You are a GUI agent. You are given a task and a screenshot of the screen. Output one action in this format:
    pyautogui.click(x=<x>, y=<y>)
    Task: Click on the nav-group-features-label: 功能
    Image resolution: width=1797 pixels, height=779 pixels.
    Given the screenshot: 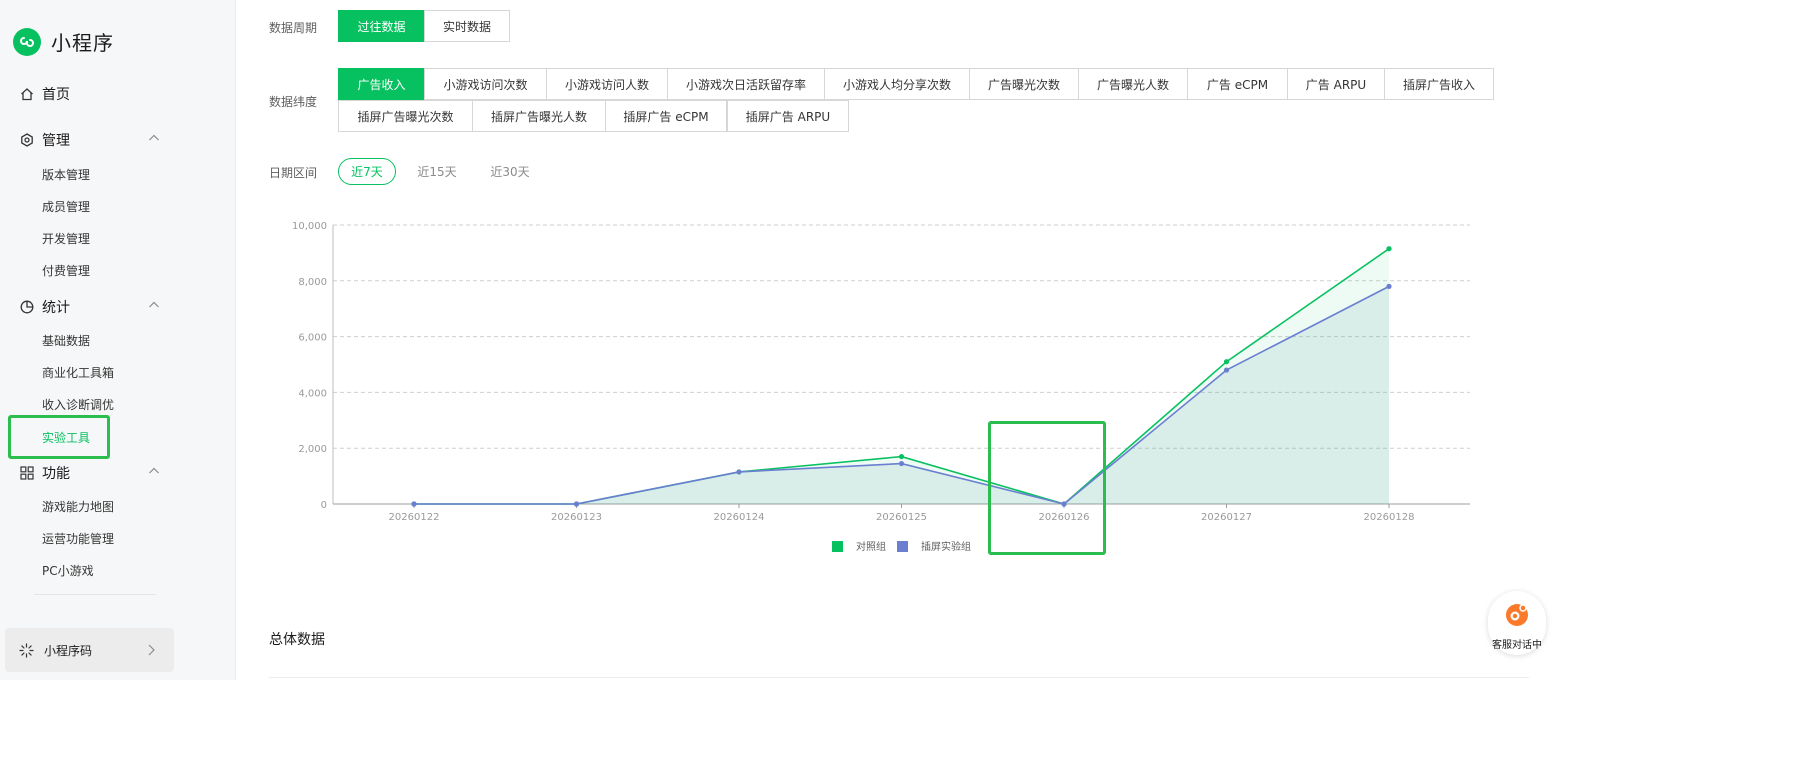 What is the action you would take?
    pyautogui.click(x=56, y=474)
    